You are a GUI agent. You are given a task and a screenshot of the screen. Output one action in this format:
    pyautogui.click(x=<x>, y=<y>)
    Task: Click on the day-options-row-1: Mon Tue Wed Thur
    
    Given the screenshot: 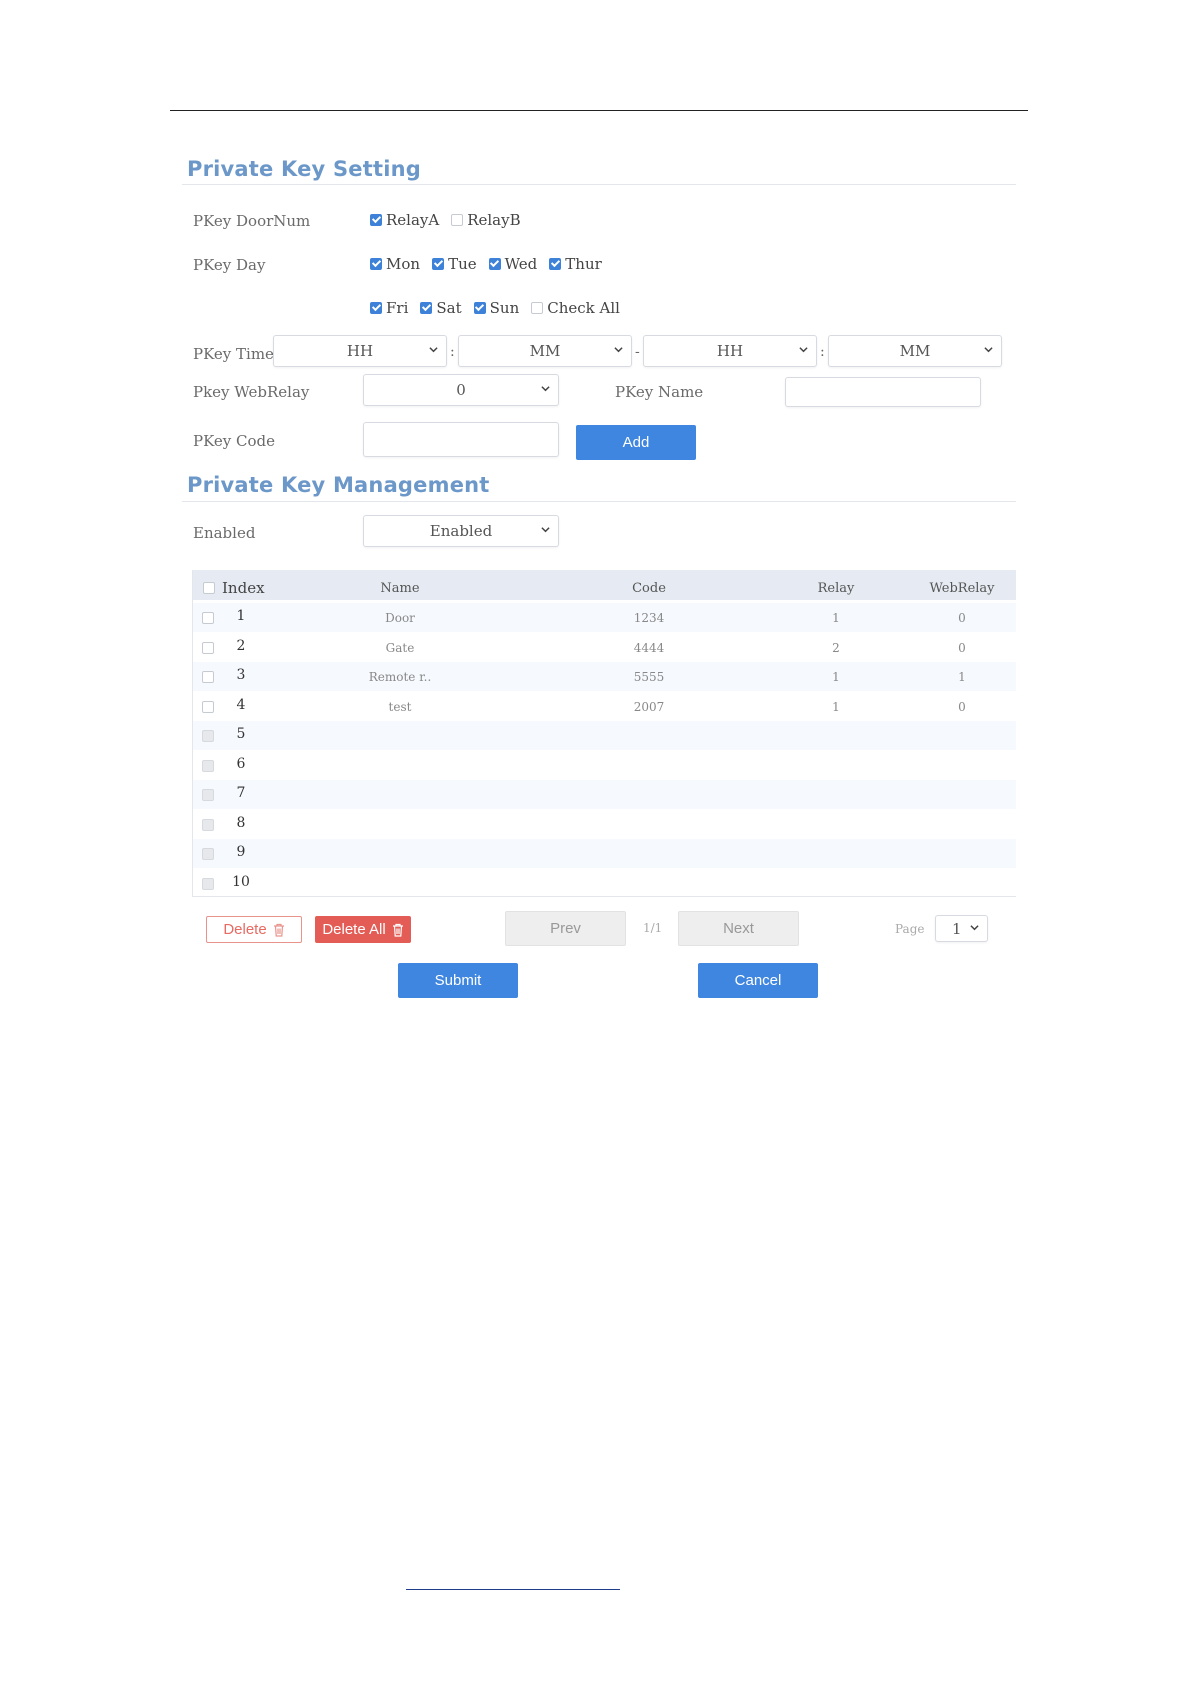 What is the action you would take?
    pyautogui.click(x=486, y=264)
    